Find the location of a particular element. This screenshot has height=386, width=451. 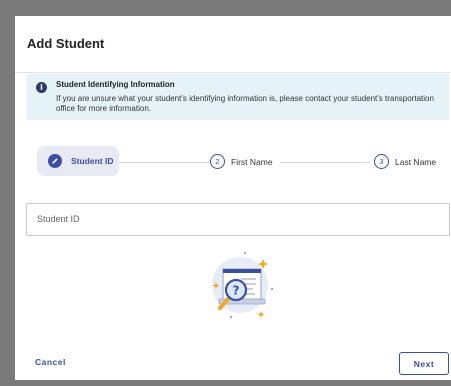

title-divider is located at coordinates (233, 72).